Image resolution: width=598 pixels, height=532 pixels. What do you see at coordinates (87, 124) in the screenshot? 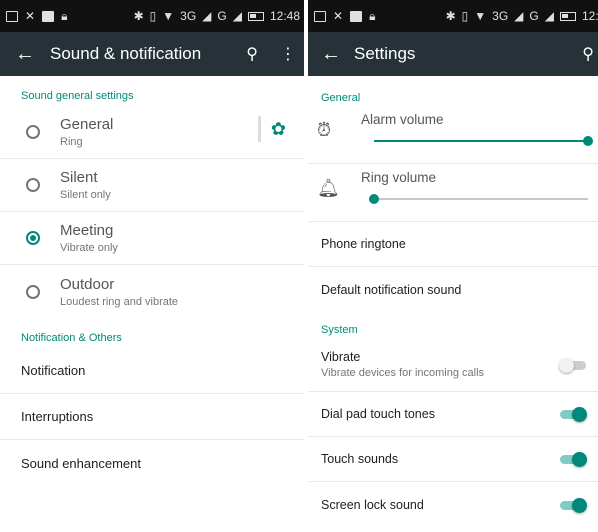
I see `profile-title: General` at bounding box center [87, 124].